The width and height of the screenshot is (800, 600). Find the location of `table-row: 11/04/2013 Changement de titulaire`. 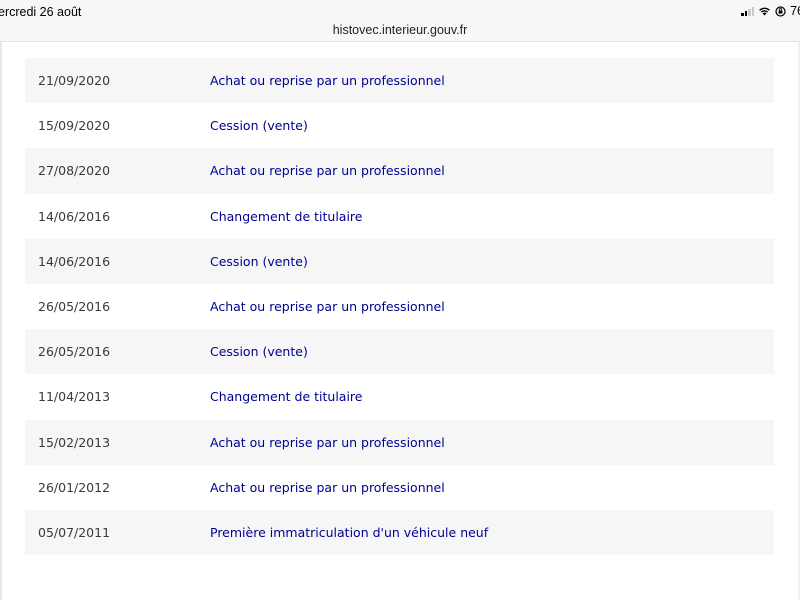

table-row: 11/04/2013 Changement de titulaire is located at coordinates (399, 396).